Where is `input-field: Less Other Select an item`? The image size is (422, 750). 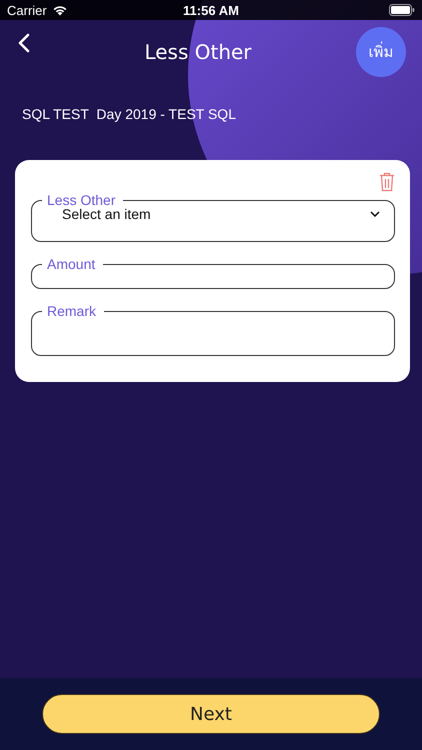 input-field: Less Other Select an item is located at coordinates (213, 217).